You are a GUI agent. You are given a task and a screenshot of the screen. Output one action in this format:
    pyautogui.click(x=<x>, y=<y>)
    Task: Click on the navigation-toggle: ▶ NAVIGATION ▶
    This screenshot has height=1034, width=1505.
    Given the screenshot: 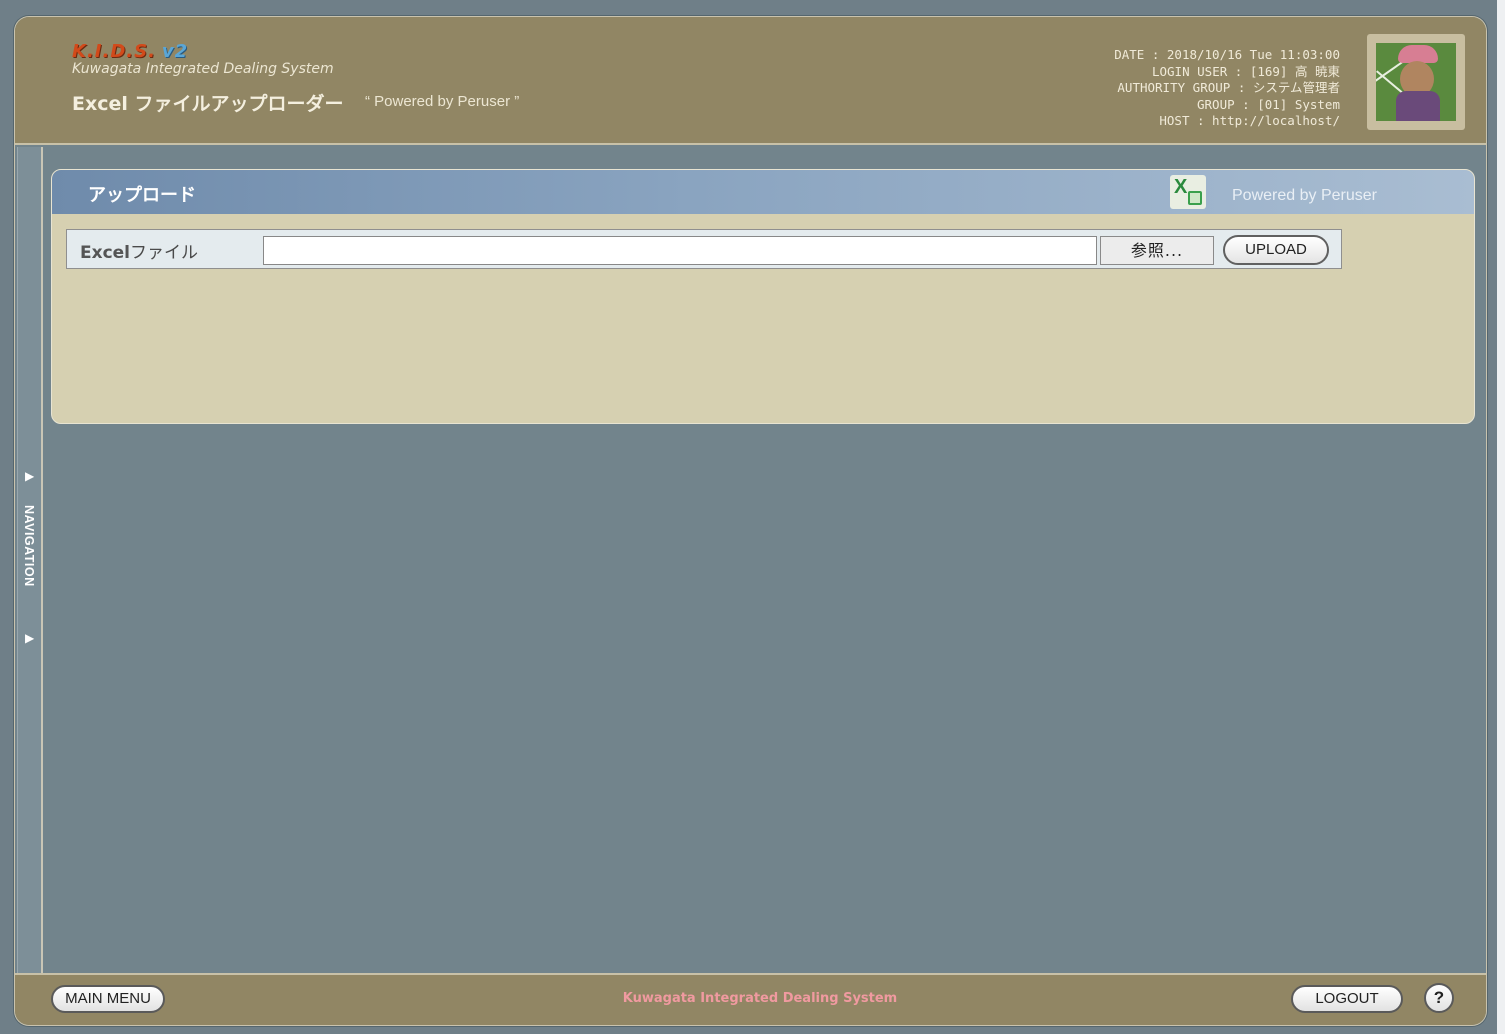 What is the action you would take?
    pyautogui.click(x=29, y=560)
    